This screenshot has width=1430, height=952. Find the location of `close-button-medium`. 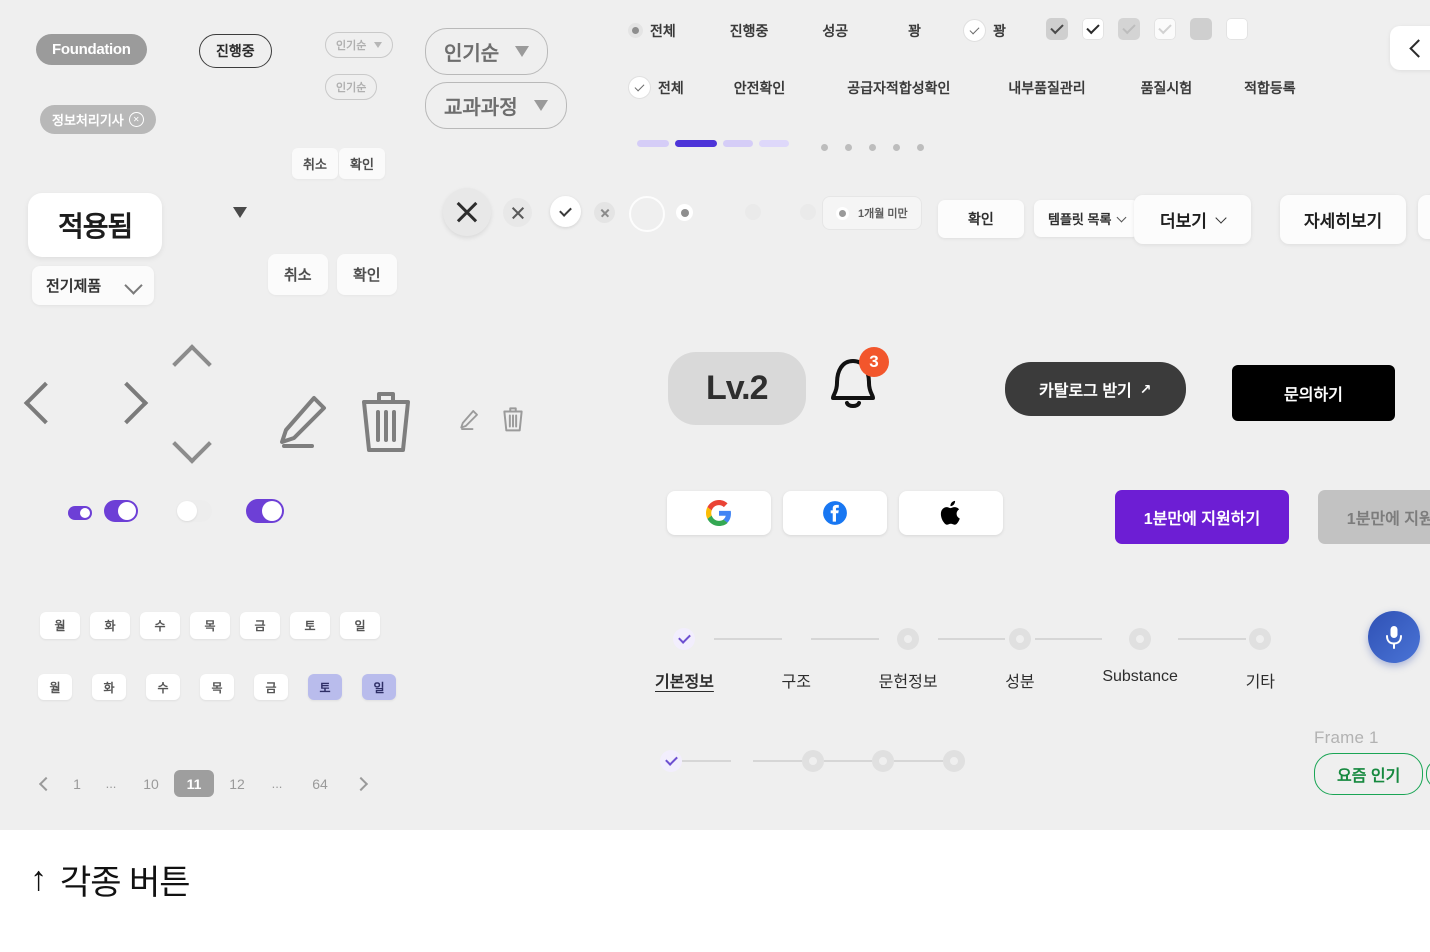

close-button-medium is located at coordinates (517, 212).